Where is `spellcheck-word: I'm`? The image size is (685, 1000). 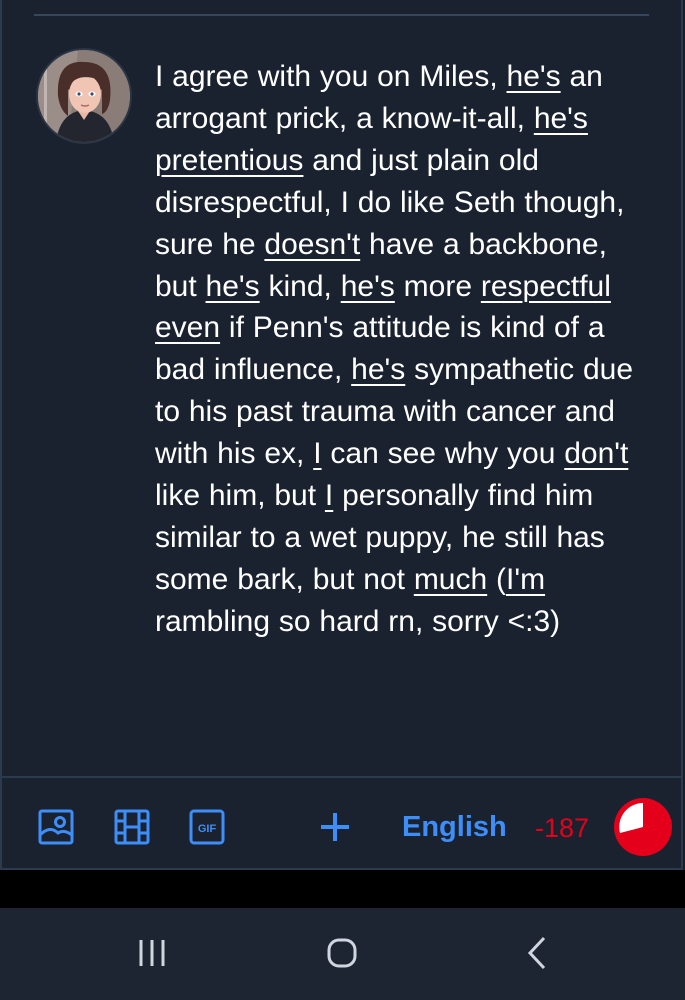 spellcheck-word: I'm is located at coordinates (525, 579).